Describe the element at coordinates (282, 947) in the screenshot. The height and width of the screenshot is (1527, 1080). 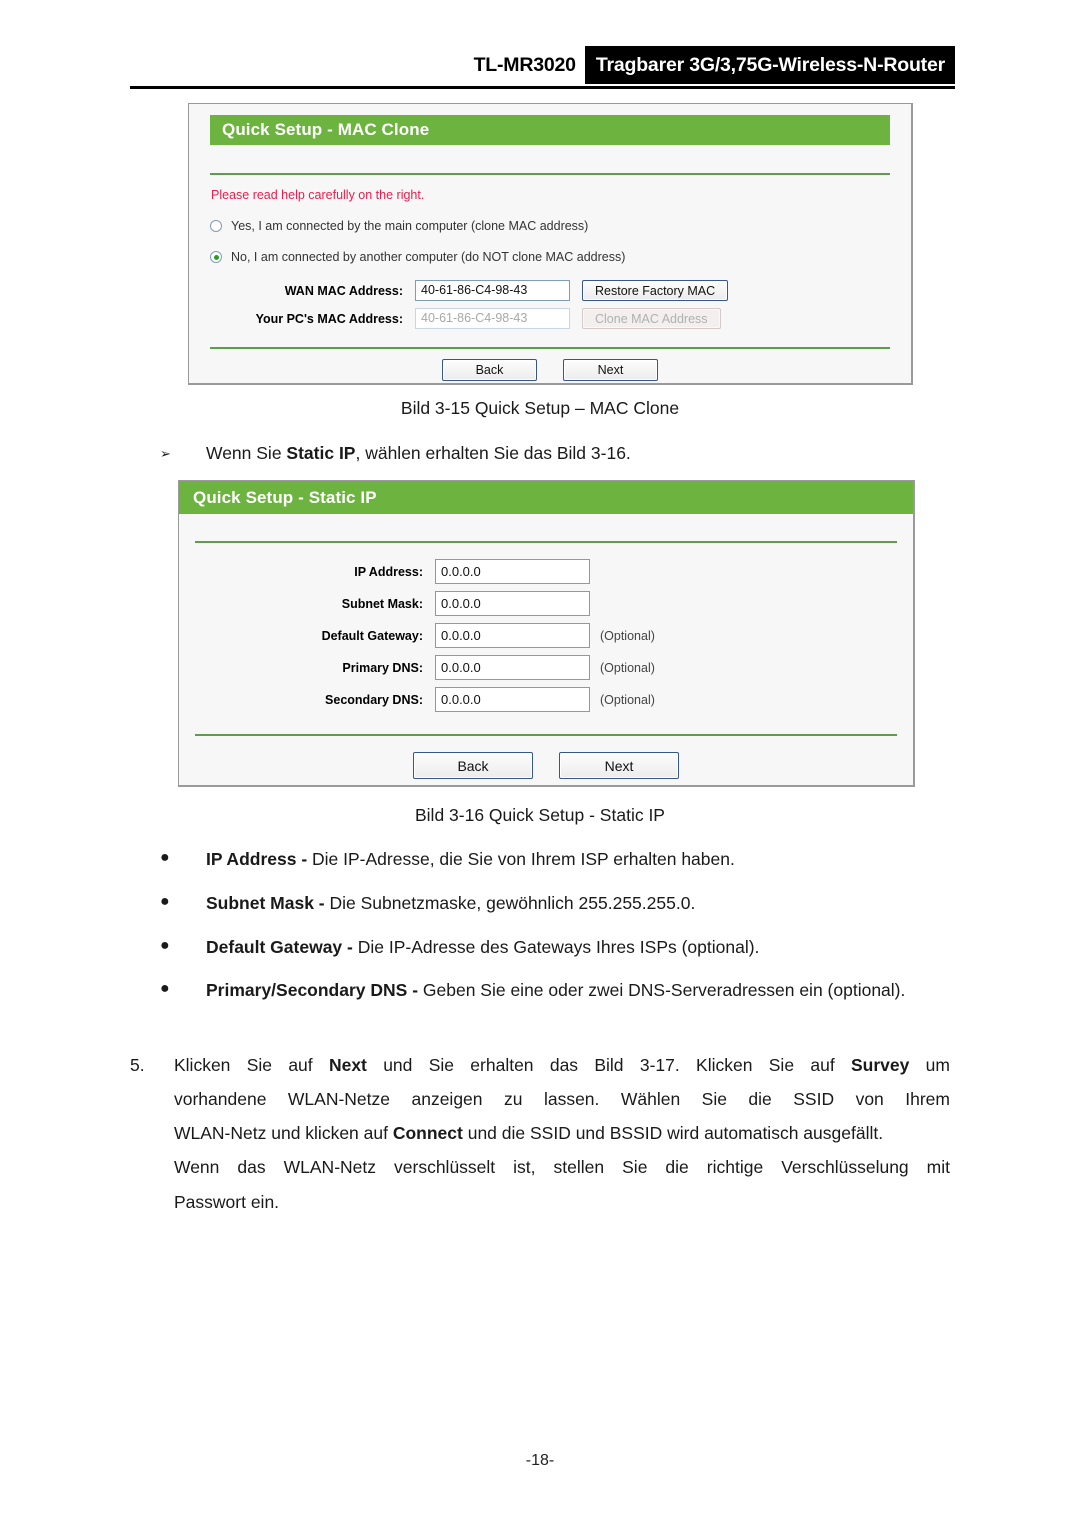
I see `bullet-bold-default-gateway: Default Gateway -` at that location.